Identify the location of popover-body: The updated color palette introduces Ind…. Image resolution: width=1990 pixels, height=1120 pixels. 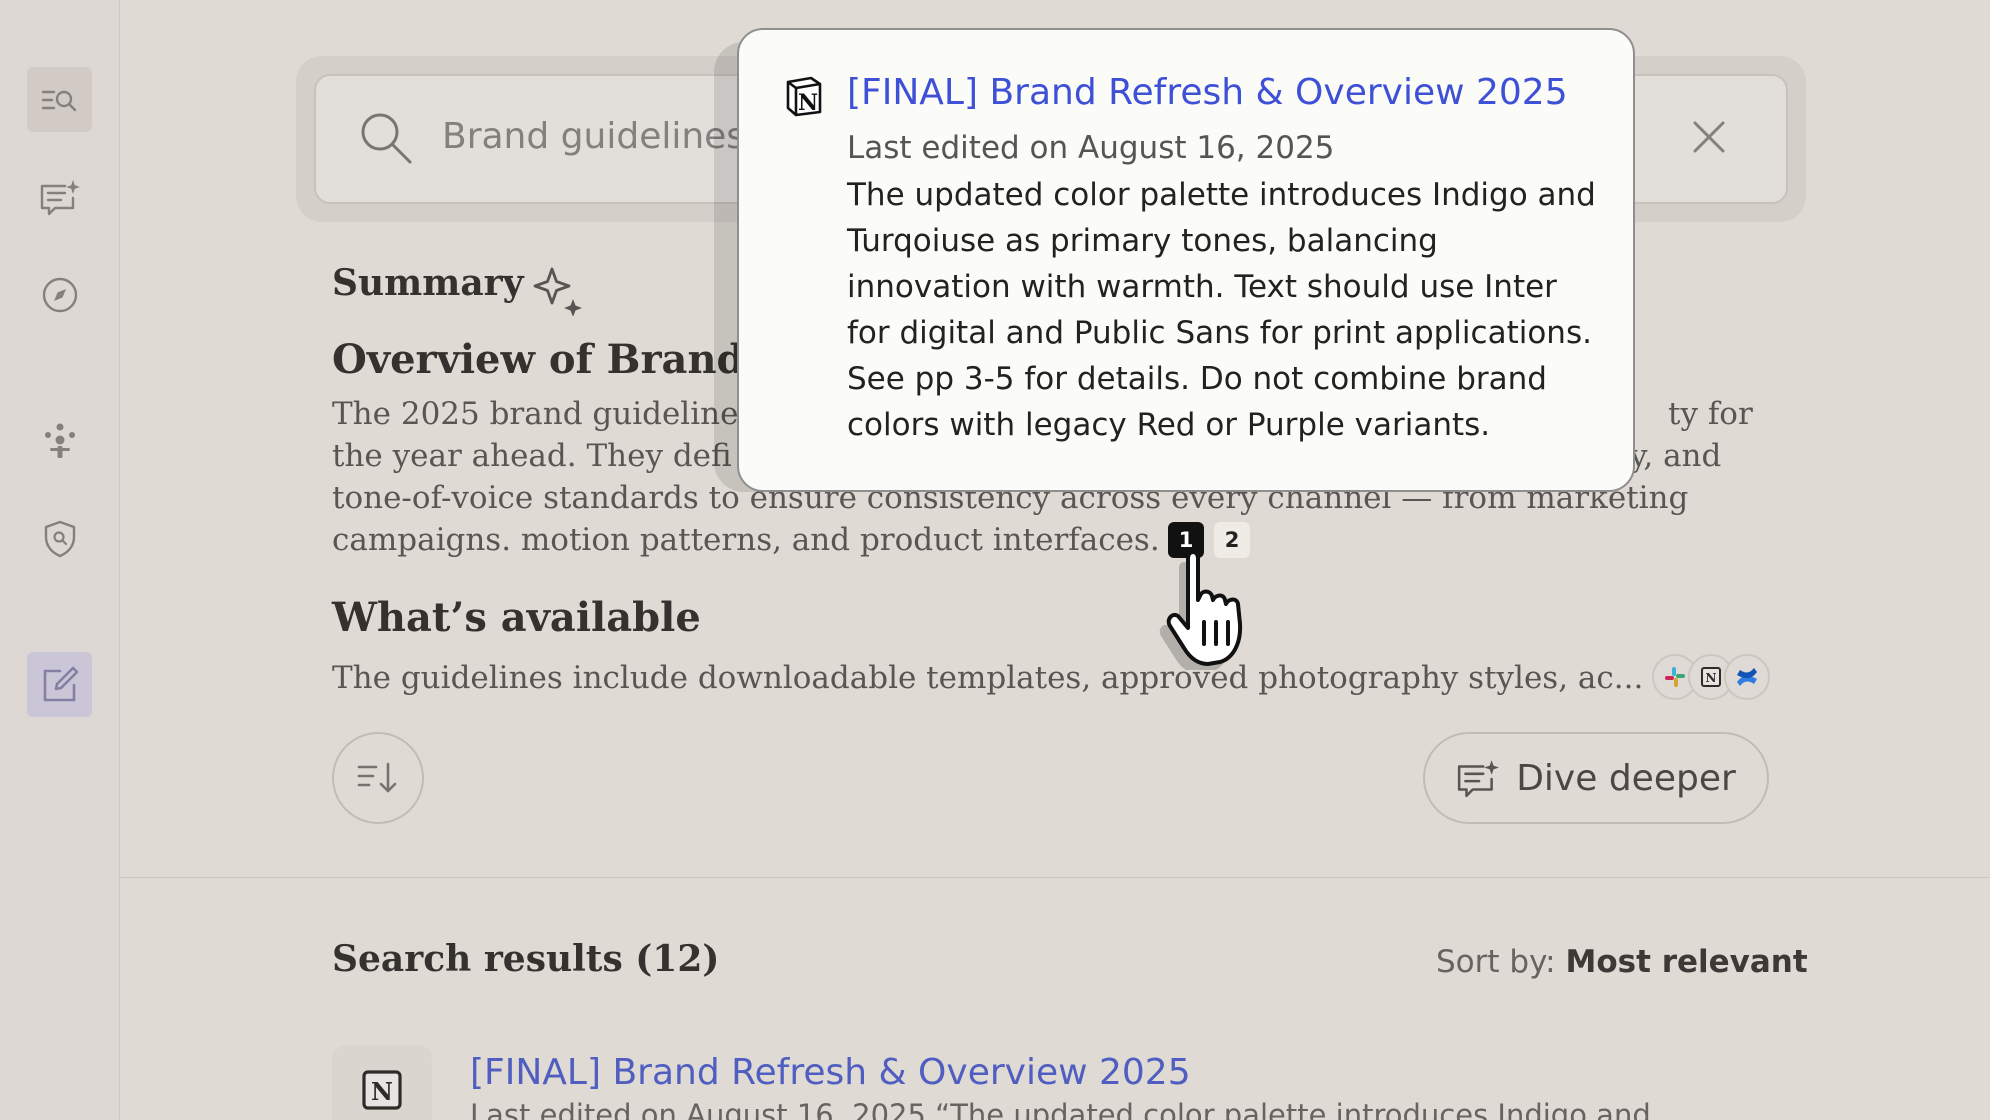
(1221, 310).